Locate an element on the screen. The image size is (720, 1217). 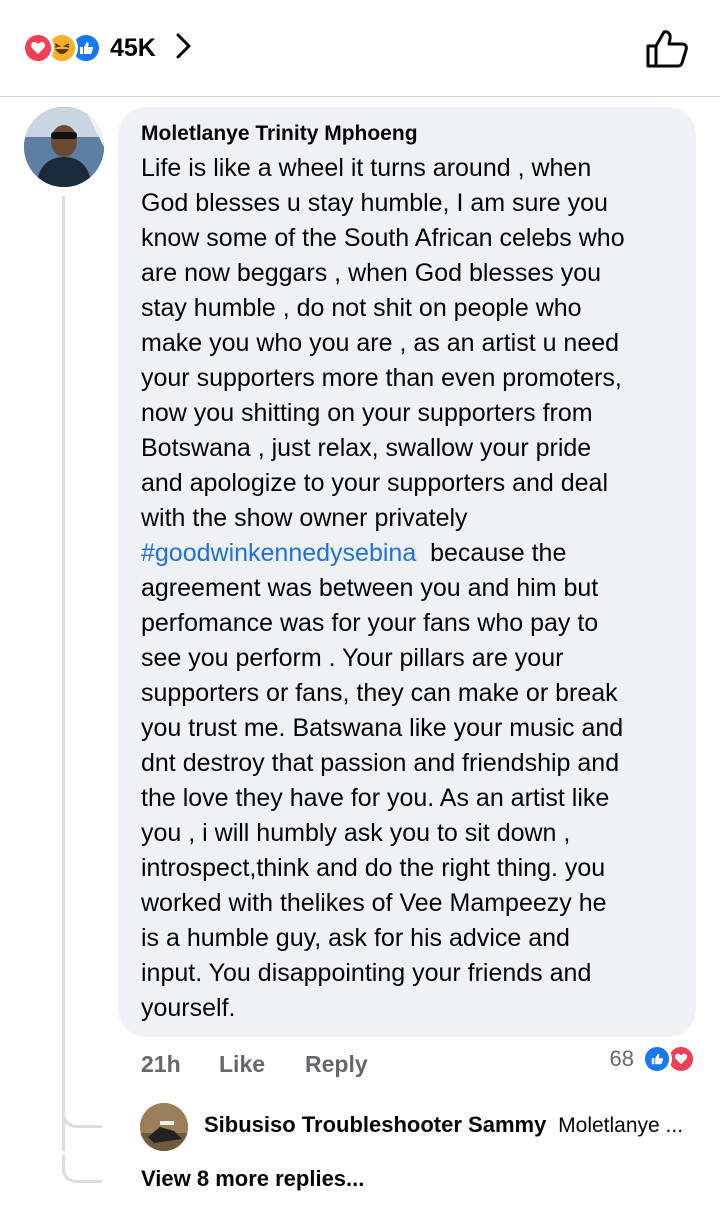
comment-reactions: 68 is located at coordinates (653, 1059).